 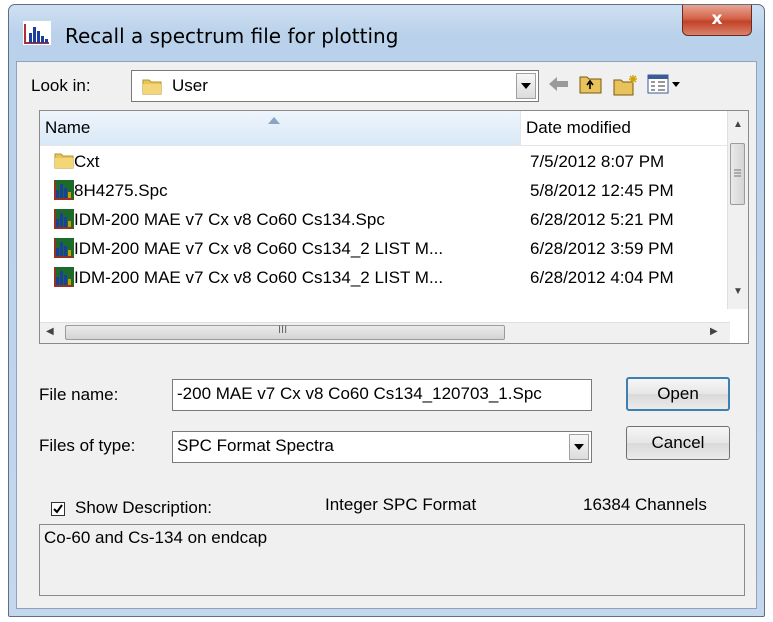 What do you see at coordinates (625, 128) in the screenshot?
I see `column-header-date: Date modified` at bounding box center [625, 128].